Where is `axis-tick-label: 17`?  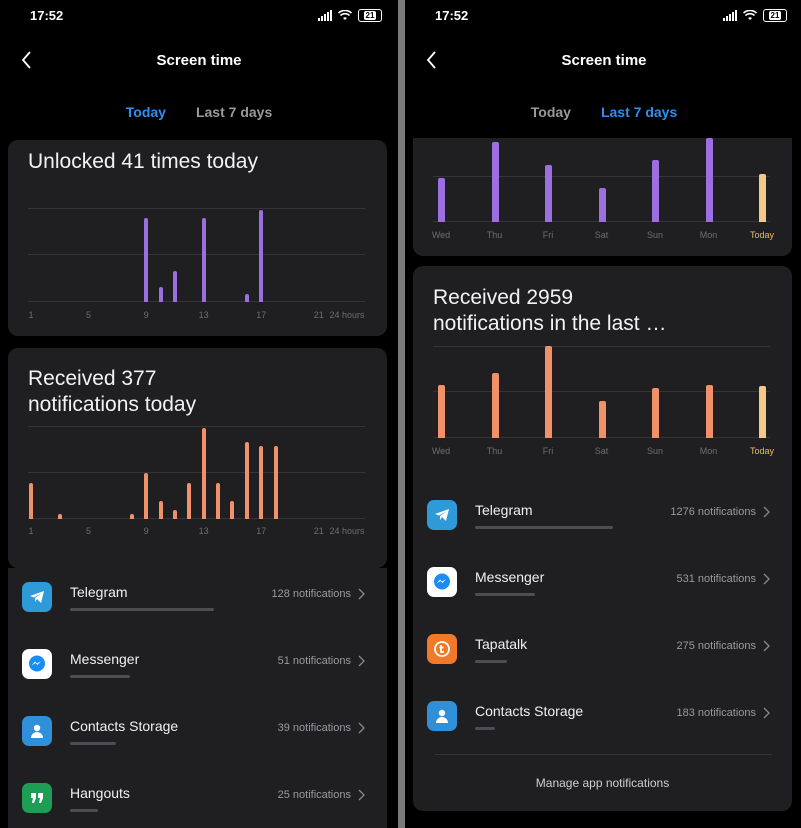 axis-tick-label: 17 is located at coordinates (261, 315).